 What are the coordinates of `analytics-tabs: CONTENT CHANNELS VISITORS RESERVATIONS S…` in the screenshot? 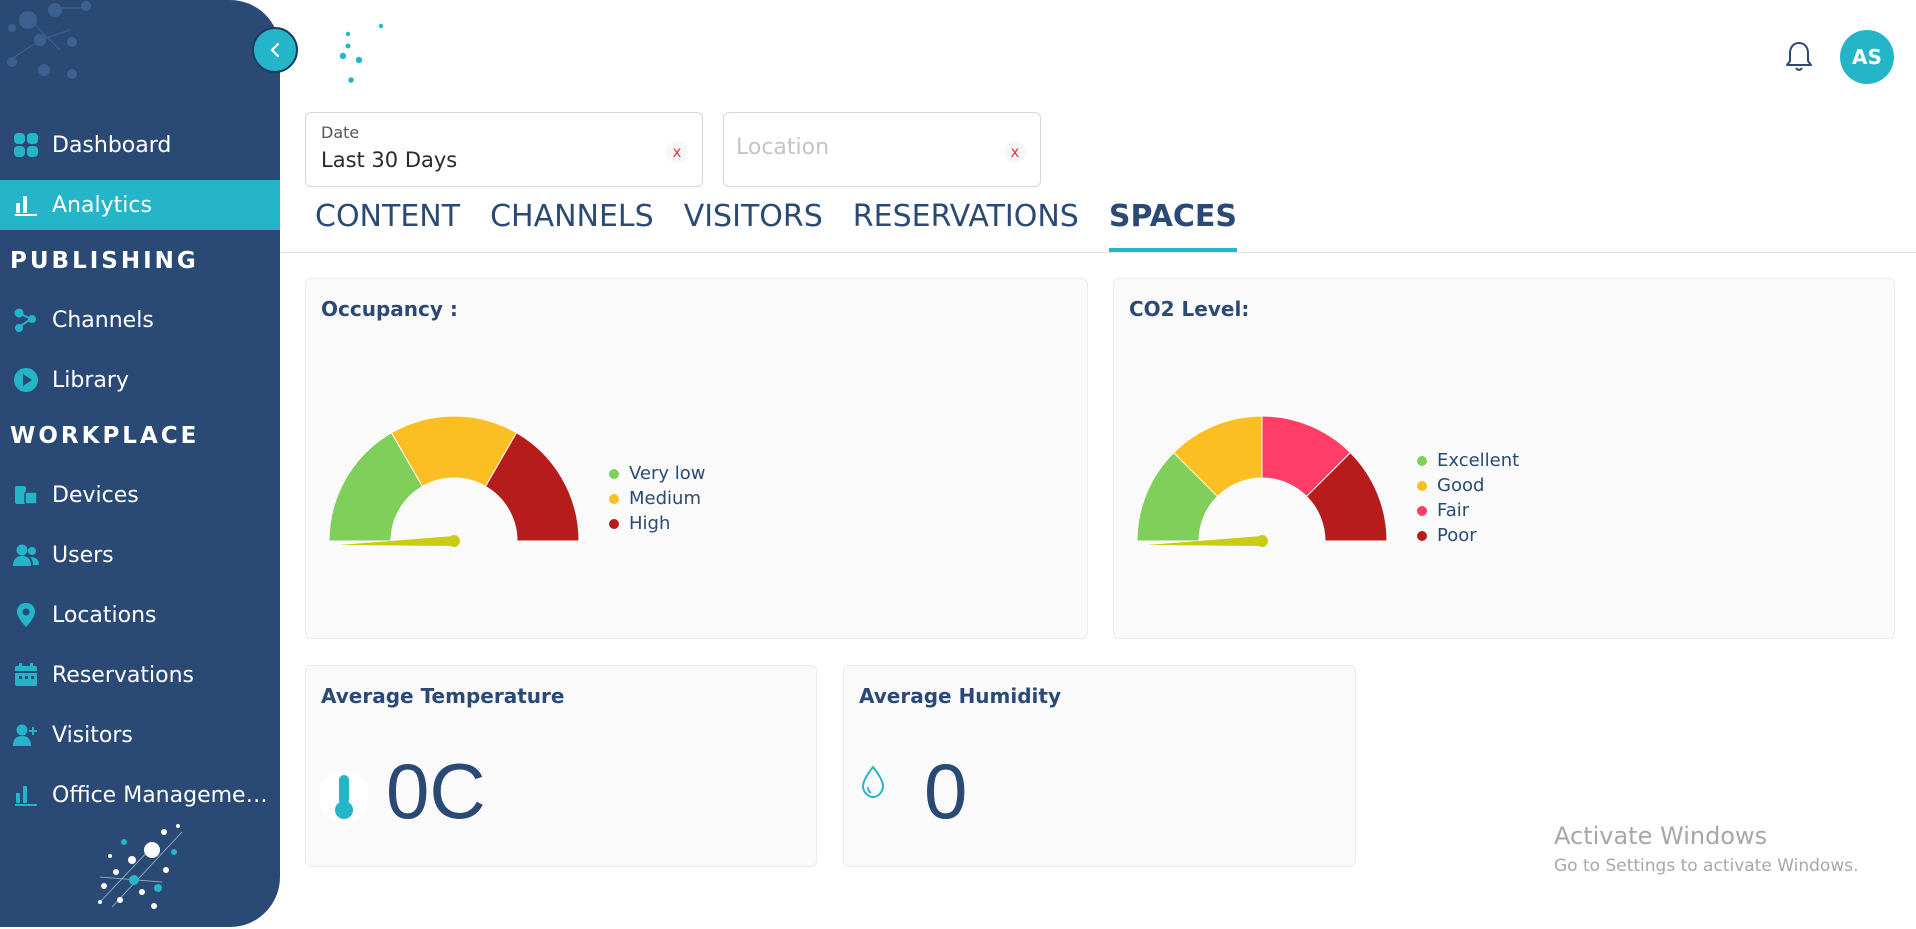 It's located at (791, 223).